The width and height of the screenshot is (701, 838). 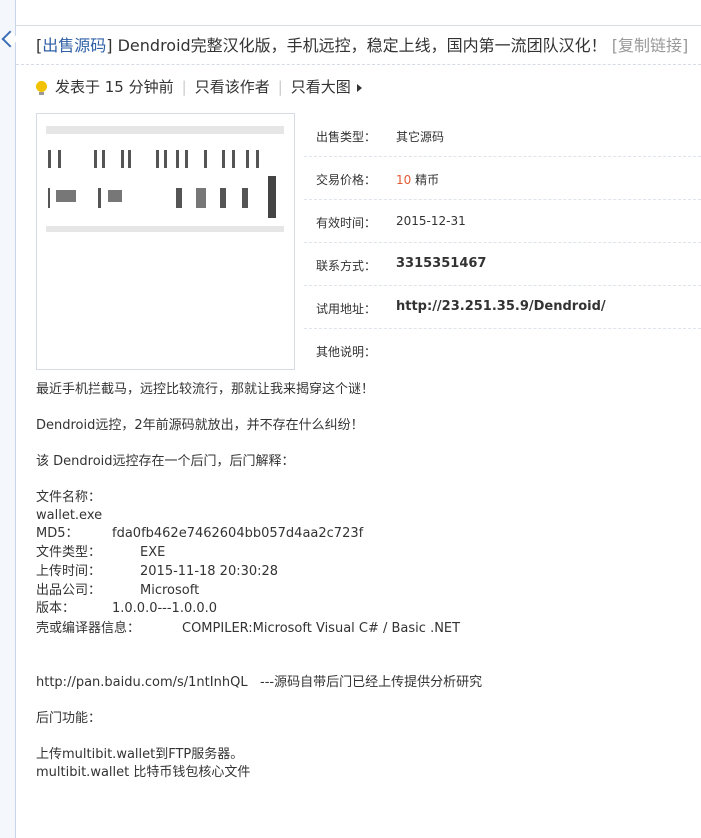 What do you see at coordinates (143, 772) in the screenshot?
I see `backdoor-feature: multibit.wallet 比特币钱包核心文件` at bounding box center [143, 772].